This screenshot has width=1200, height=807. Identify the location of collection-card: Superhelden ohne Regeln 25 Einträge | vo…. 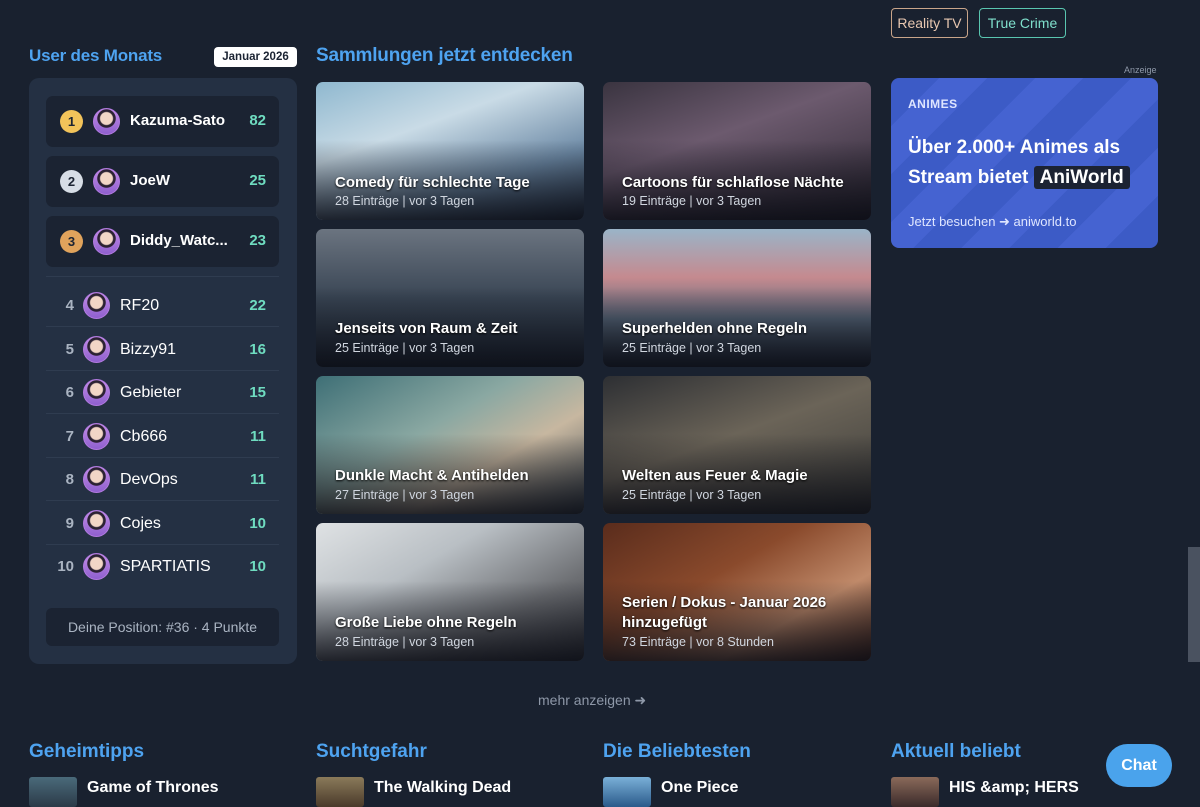
(737, 298).